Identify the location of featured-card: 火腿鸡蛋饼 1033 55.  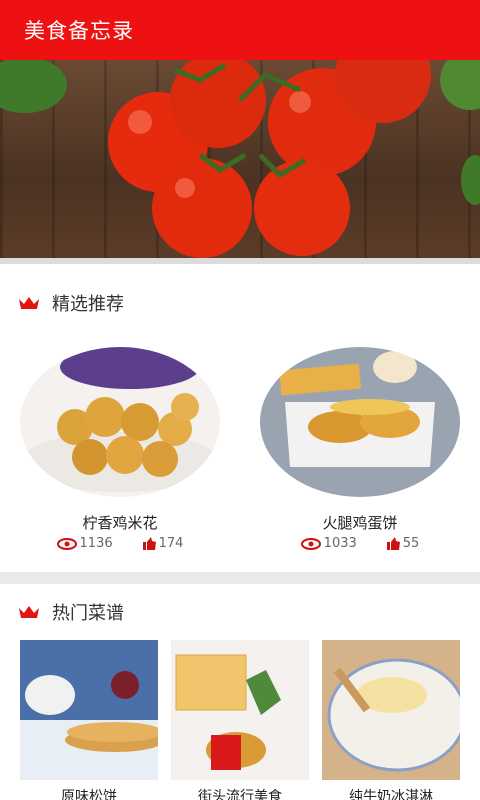
(360, 457).